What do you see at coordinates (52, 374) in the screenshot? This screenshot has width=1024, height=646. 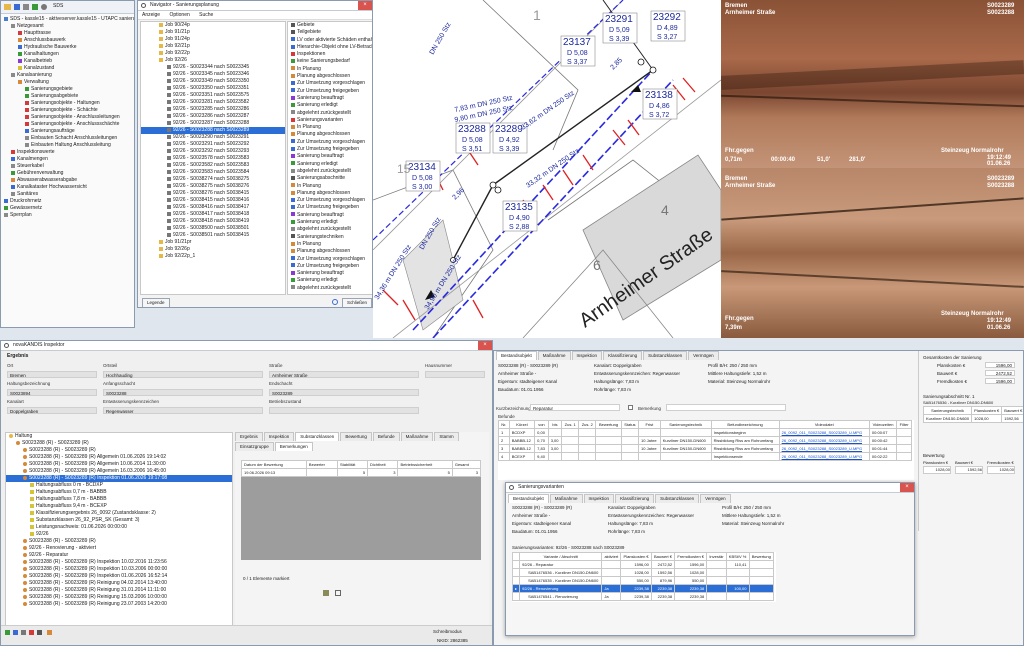 I see `ort-field: Bremen` at bounding box center [52, 374].